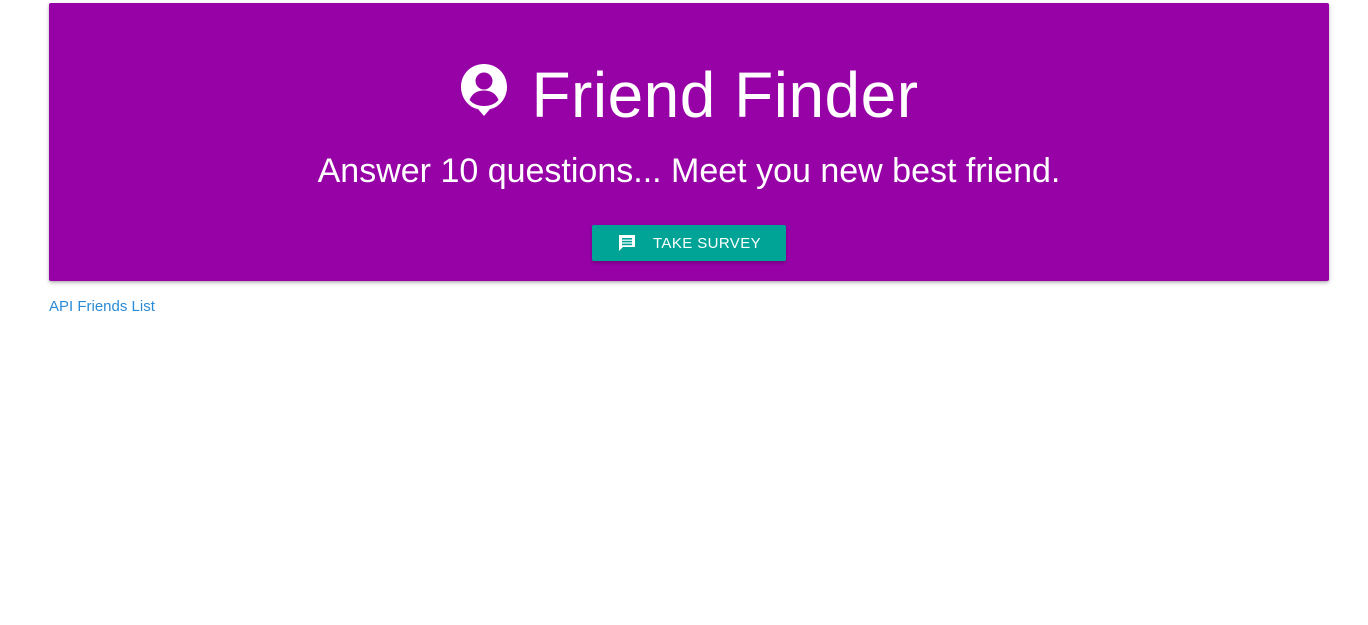  I want to click on chat-bubble-icon, so click(627, 243).